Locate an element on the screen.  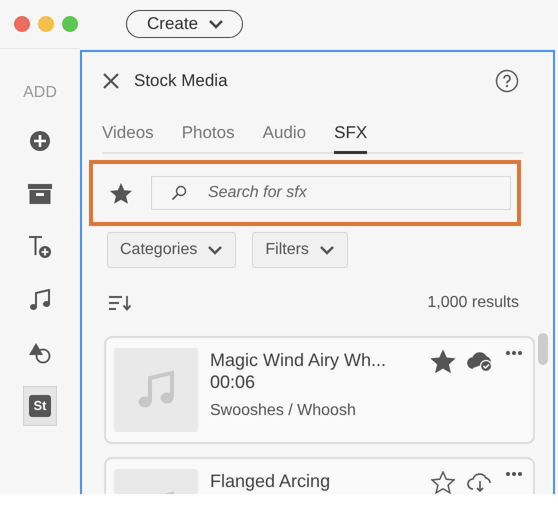
sort-icon is located at coordinates (120, 303).